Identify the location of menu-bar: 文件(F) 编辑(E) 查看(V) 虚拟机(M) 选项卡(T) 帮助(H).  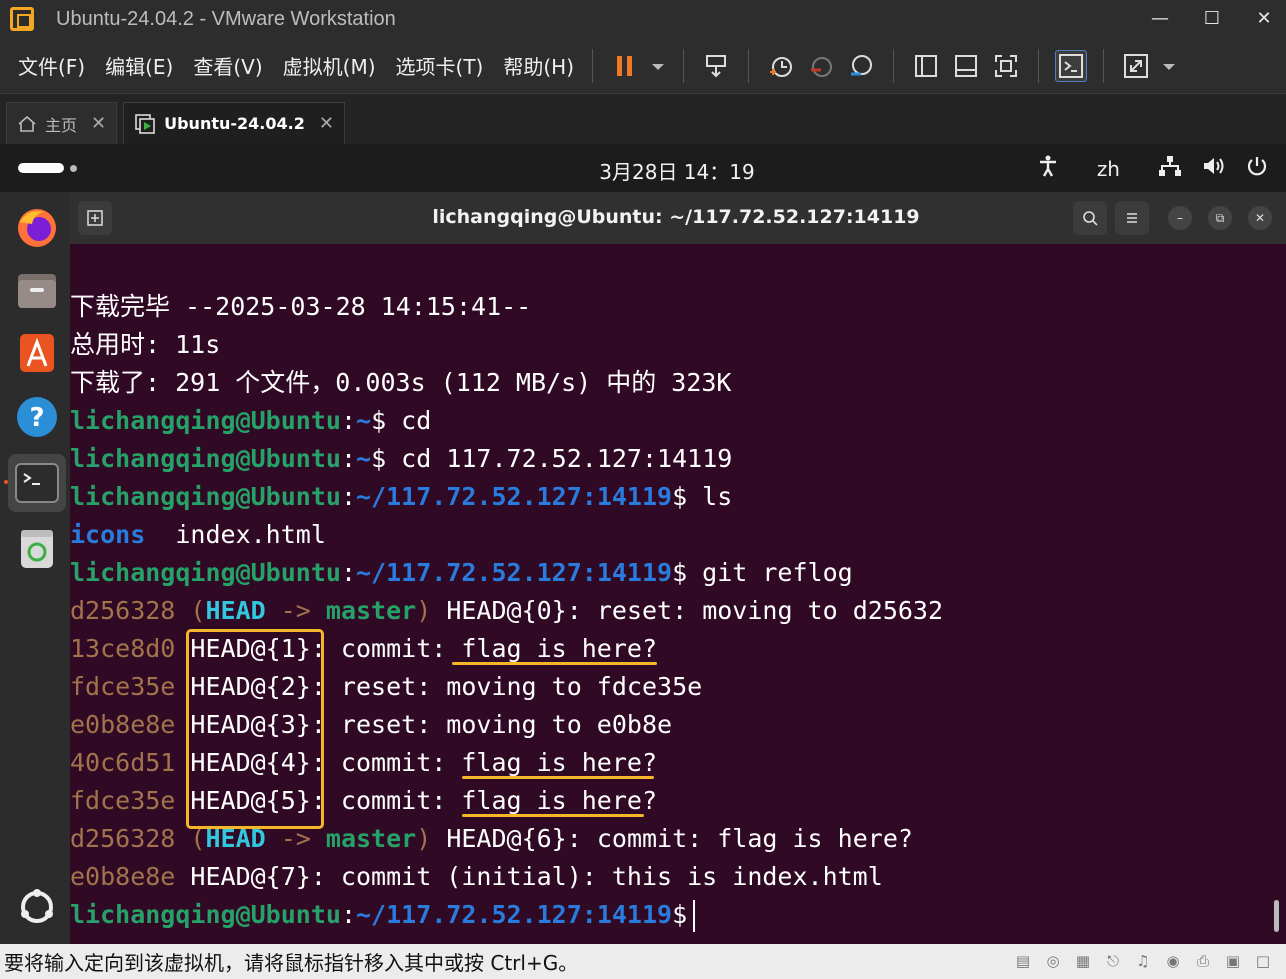
(643, 66).